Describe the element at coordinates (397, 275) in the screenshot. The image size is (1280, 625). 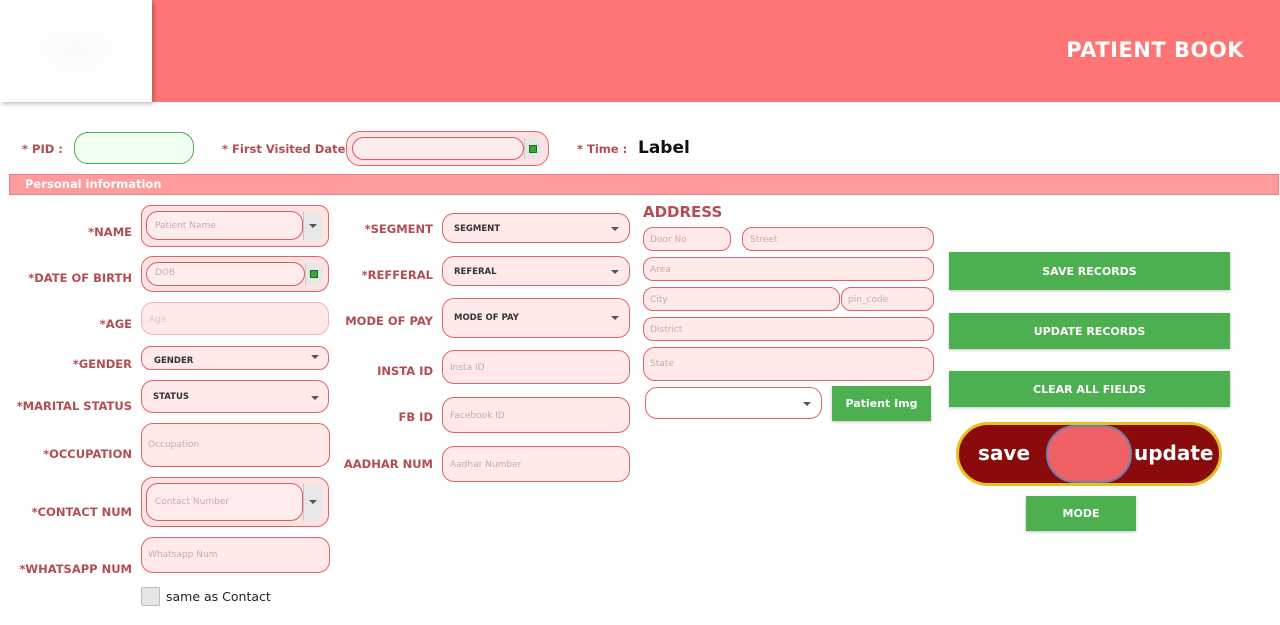
I see `referral-label: *REFFERAL` at that location.